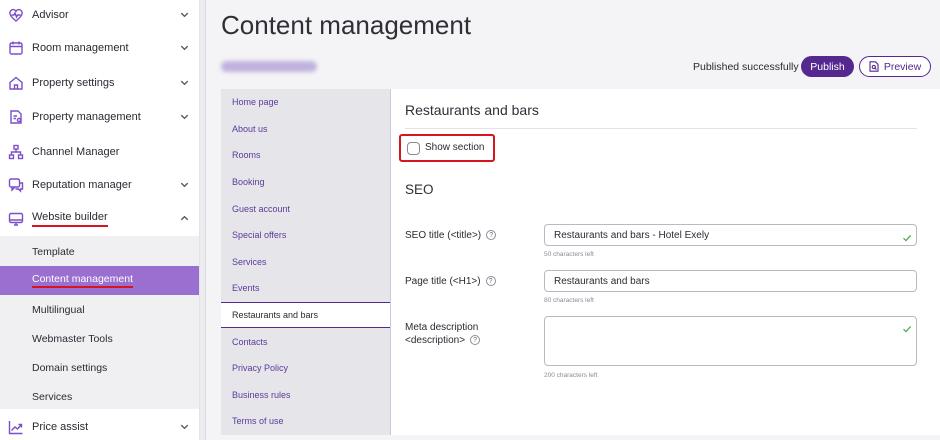 The height and width of the screenshot is (440, 940). Describe the element at coordinates (305, 235) in the screenshot. I see `section-item-special-offers: Special offers` at that location.